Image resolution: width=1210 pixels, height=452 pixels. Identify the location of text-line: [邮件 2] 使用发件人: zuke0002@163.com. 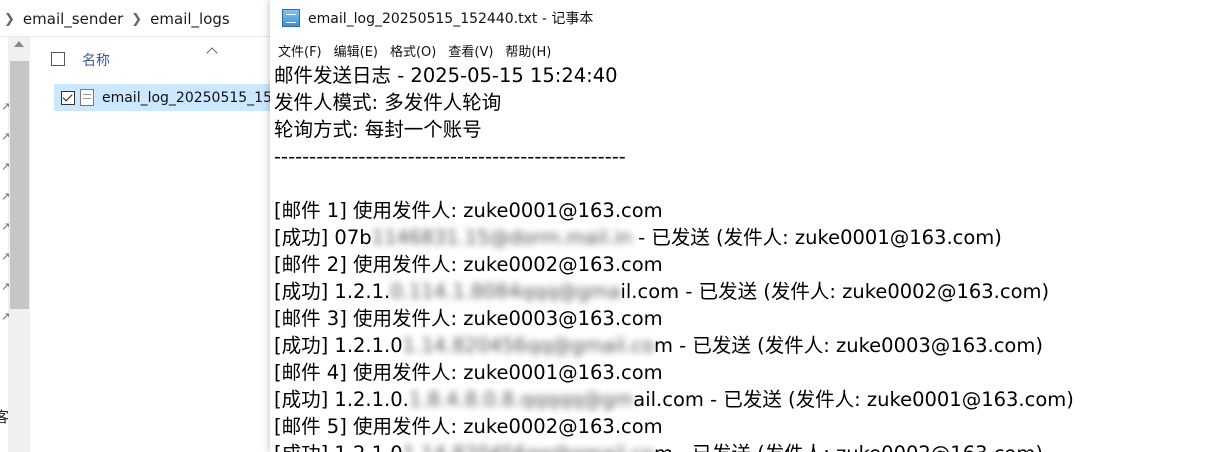
(468, 264).